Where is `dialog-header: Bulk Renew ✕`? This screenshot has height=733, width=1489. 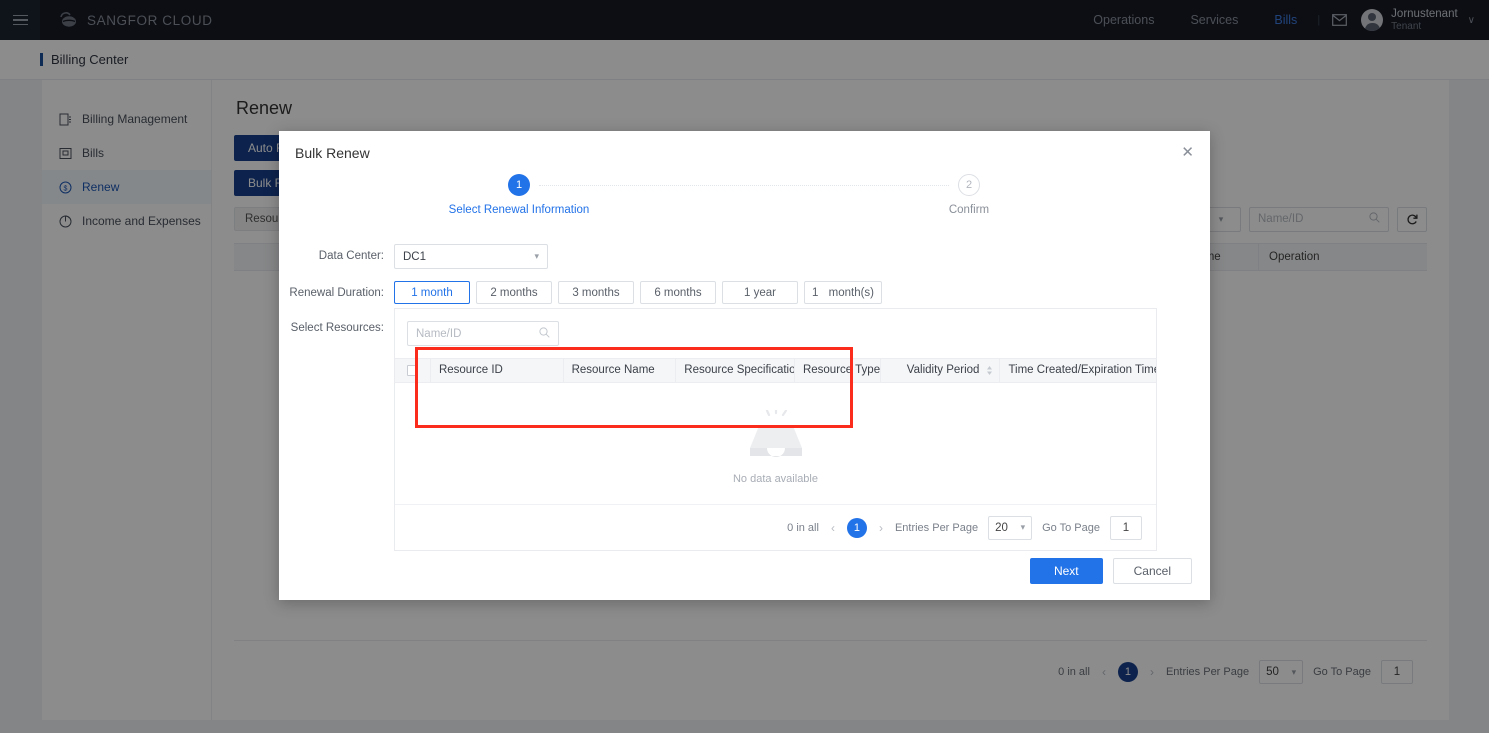
dialog-header: Bulk Renew ✕ is located at coordinates (744, 152).